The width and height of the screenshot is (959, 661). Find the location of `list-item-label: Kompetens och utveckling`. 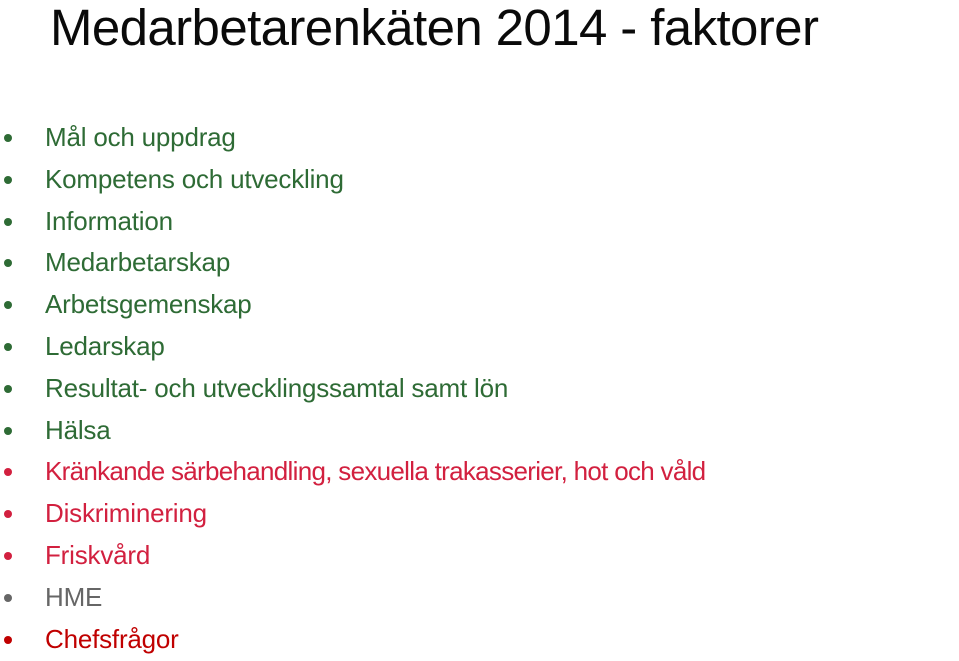

list-item-label: Kompetens och utveckling is located at coordinates (194, 178).